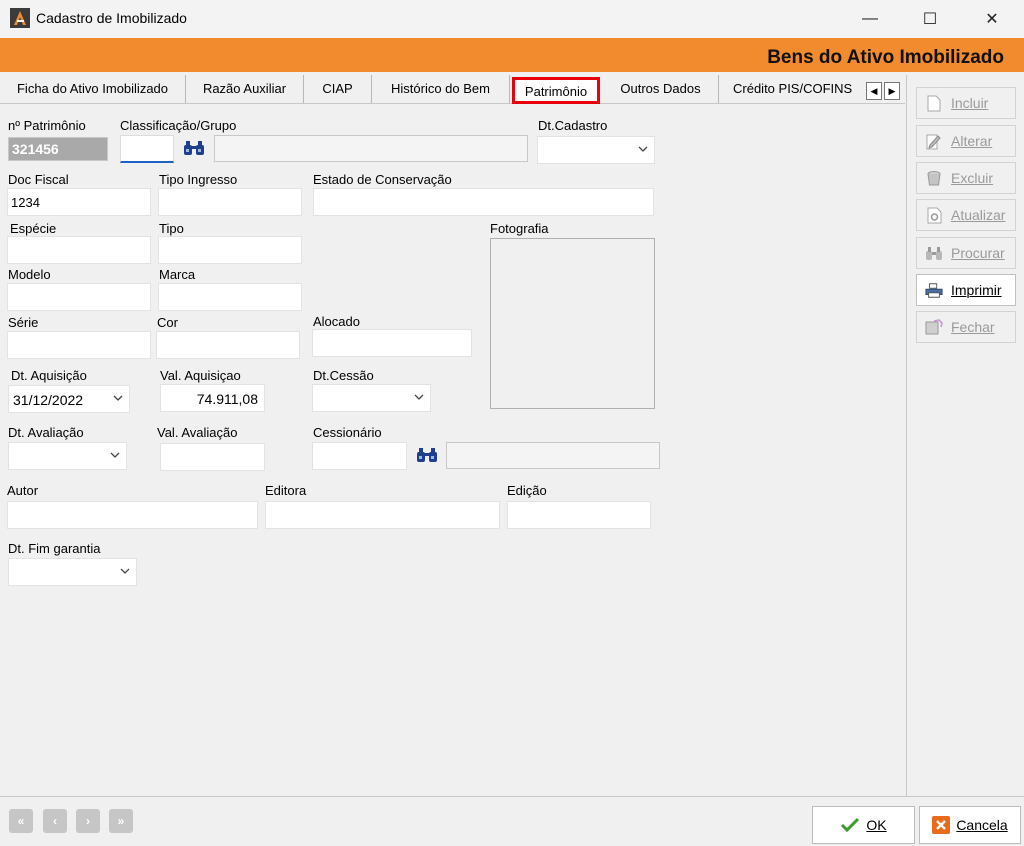 Image resolution: width=1024 pixels, height=846 pixels. What do you see at coordinates (483, 202) in the screenshot?
I see `estado-conservacao-input` at bounding box center [483, 202].